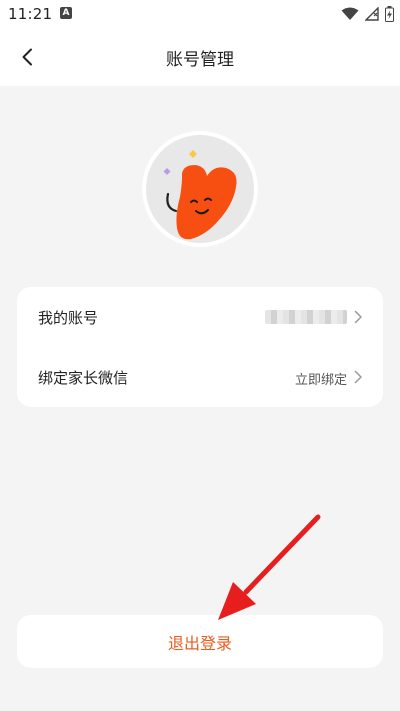  What do you see at coordinates (200, 317) in the screenshot?
I see `my-account-row: 我的账号` at bounding box center [200, 317].